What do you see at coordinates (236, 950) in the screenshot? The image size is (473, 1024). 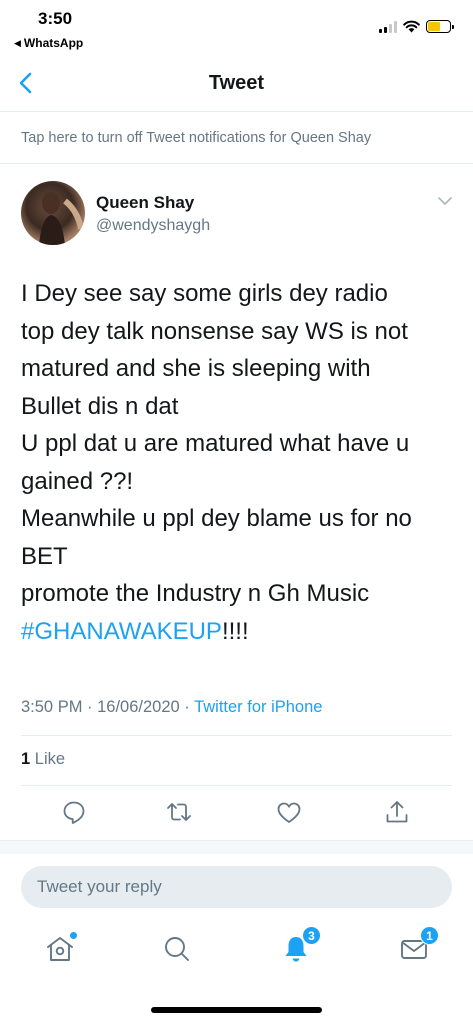 I see `tab-bar: 3 1` at bounding box center [236, 950].